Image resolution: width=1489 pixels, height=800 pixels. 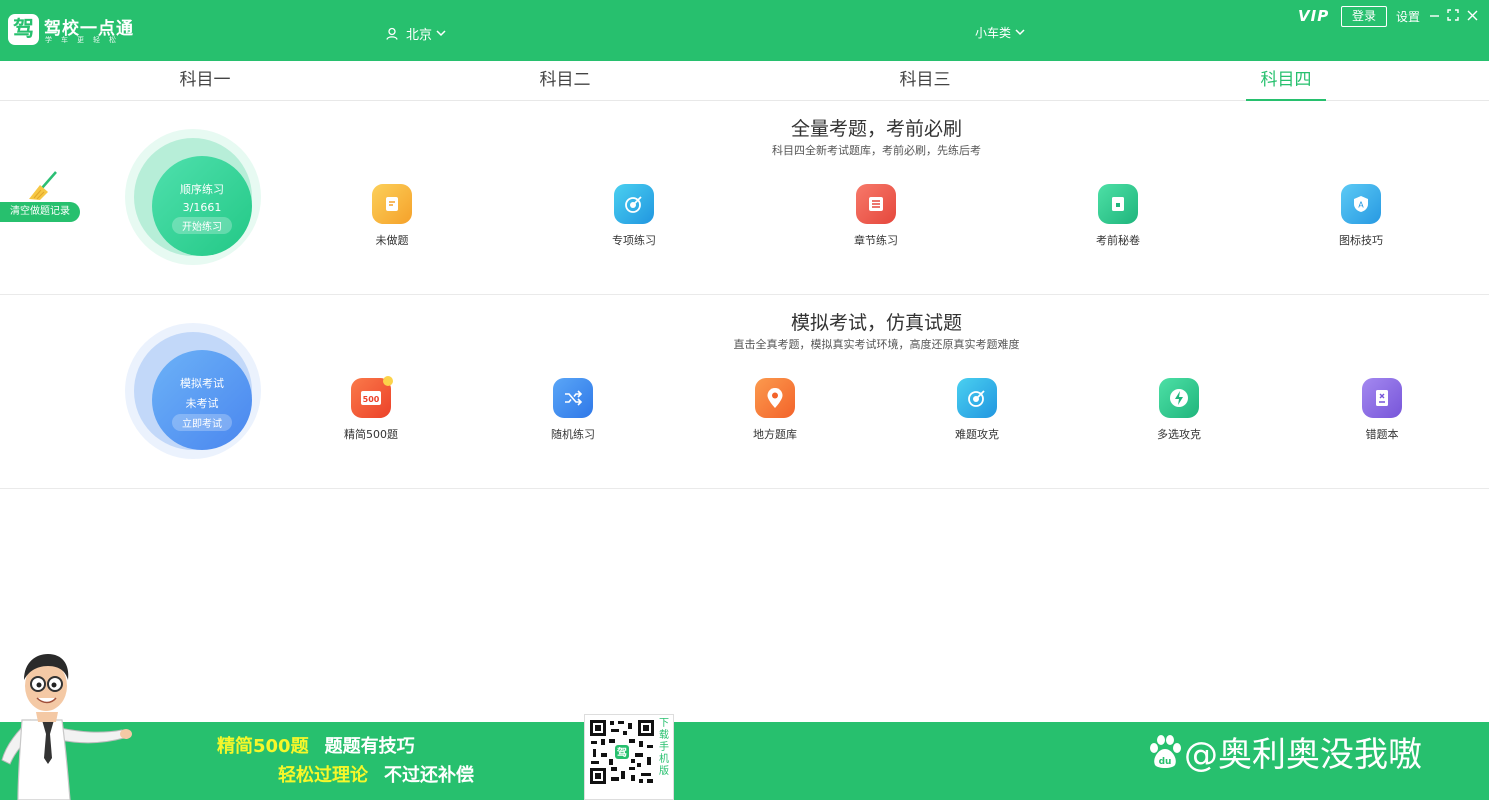 I want to click on item-secret-exam: 考前秘卷, so click(x=1118, y=216).